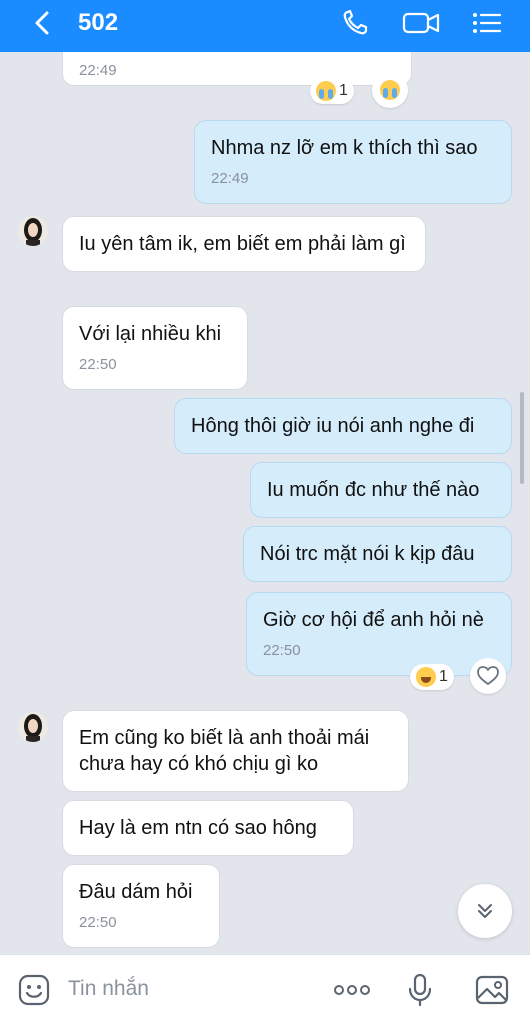 The width and height of the screenshot is (530, 1024). I want to click on message-bubble-incoming: Với lại nhiều khi 22:50, so click(155, 348).